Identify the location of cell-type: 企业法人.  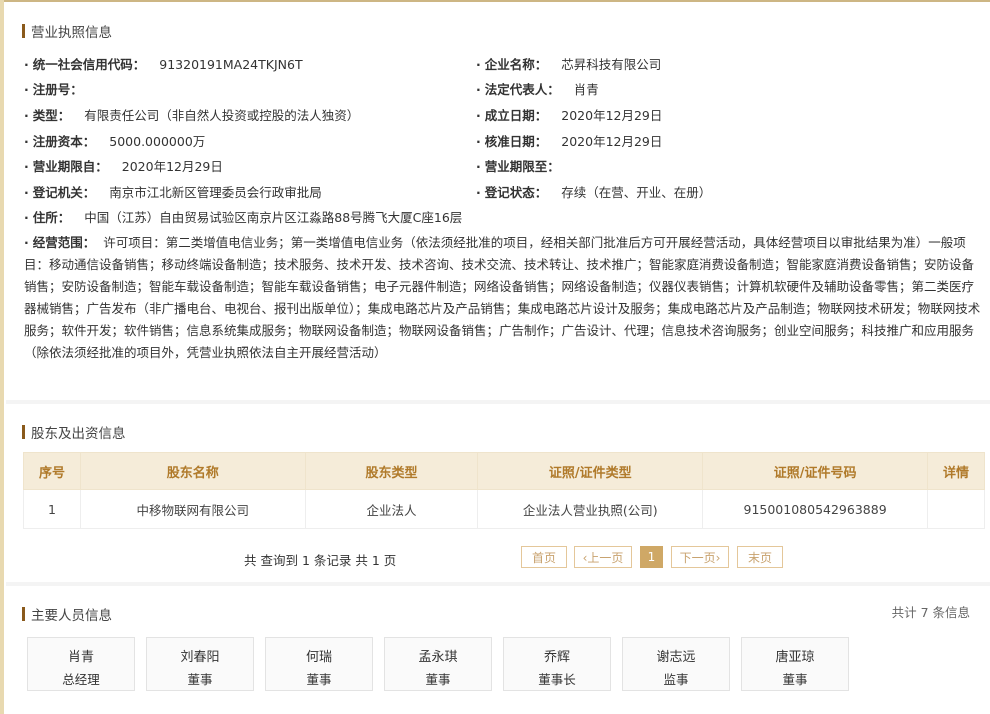
(391, 509).